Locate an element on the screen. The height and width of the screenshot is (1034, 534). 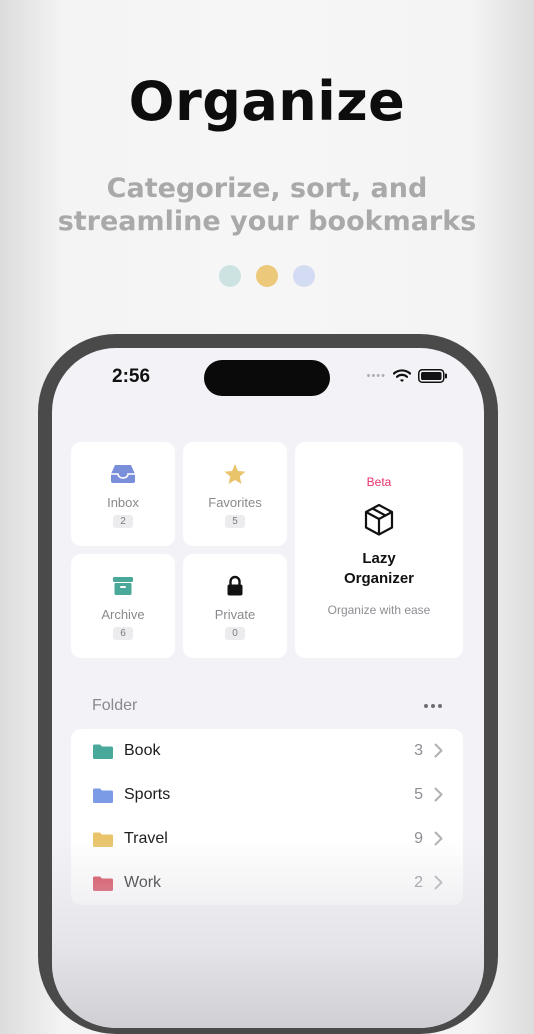
battery-icon is located at coordinates (432, 376).